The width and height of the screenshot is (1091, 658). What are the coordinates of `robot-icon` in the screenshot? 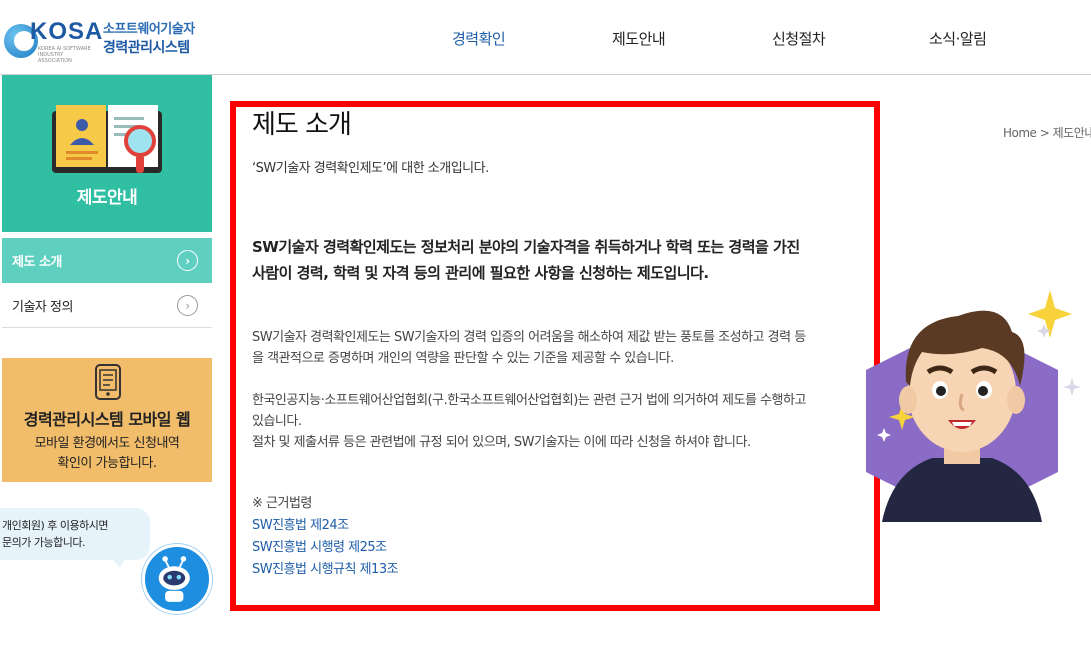 It's located at (174, 579).